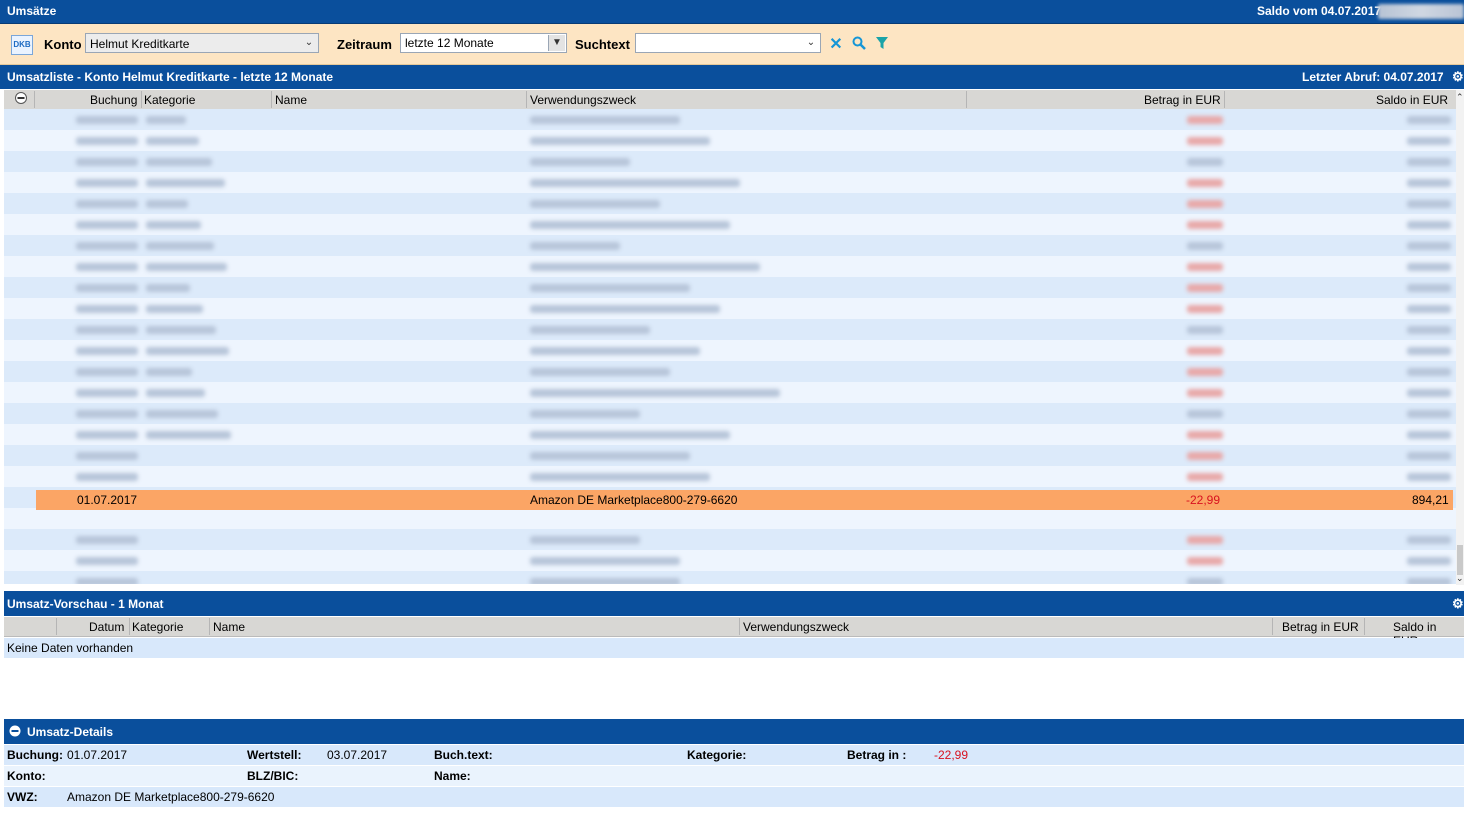  I want to click on search-icon, so click(859, 45).